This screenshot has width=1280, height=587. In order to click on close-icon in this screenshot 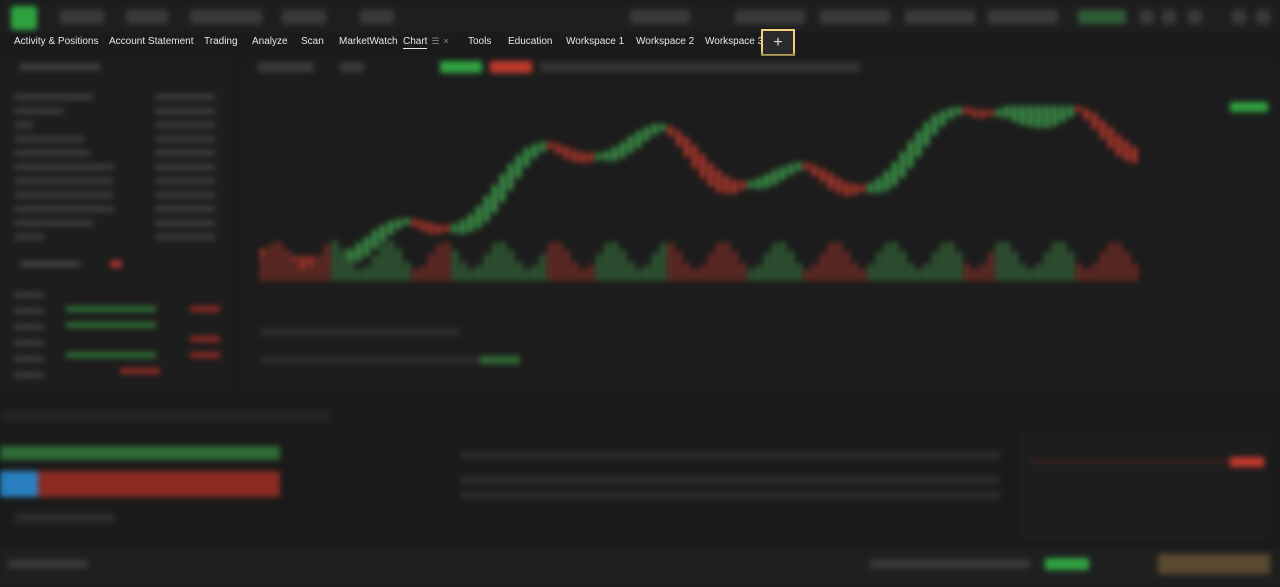, I will do `click(1263, 17)`.